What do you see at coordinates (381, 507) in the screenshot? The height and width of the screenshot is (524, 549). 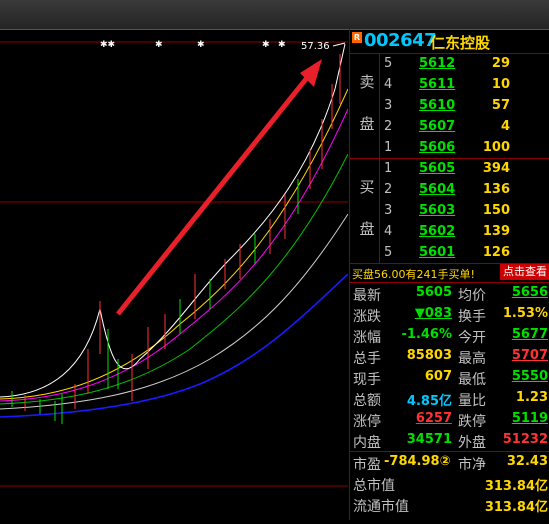 I see `valuation-label: 流通市值` at bounding box center [381, 507].